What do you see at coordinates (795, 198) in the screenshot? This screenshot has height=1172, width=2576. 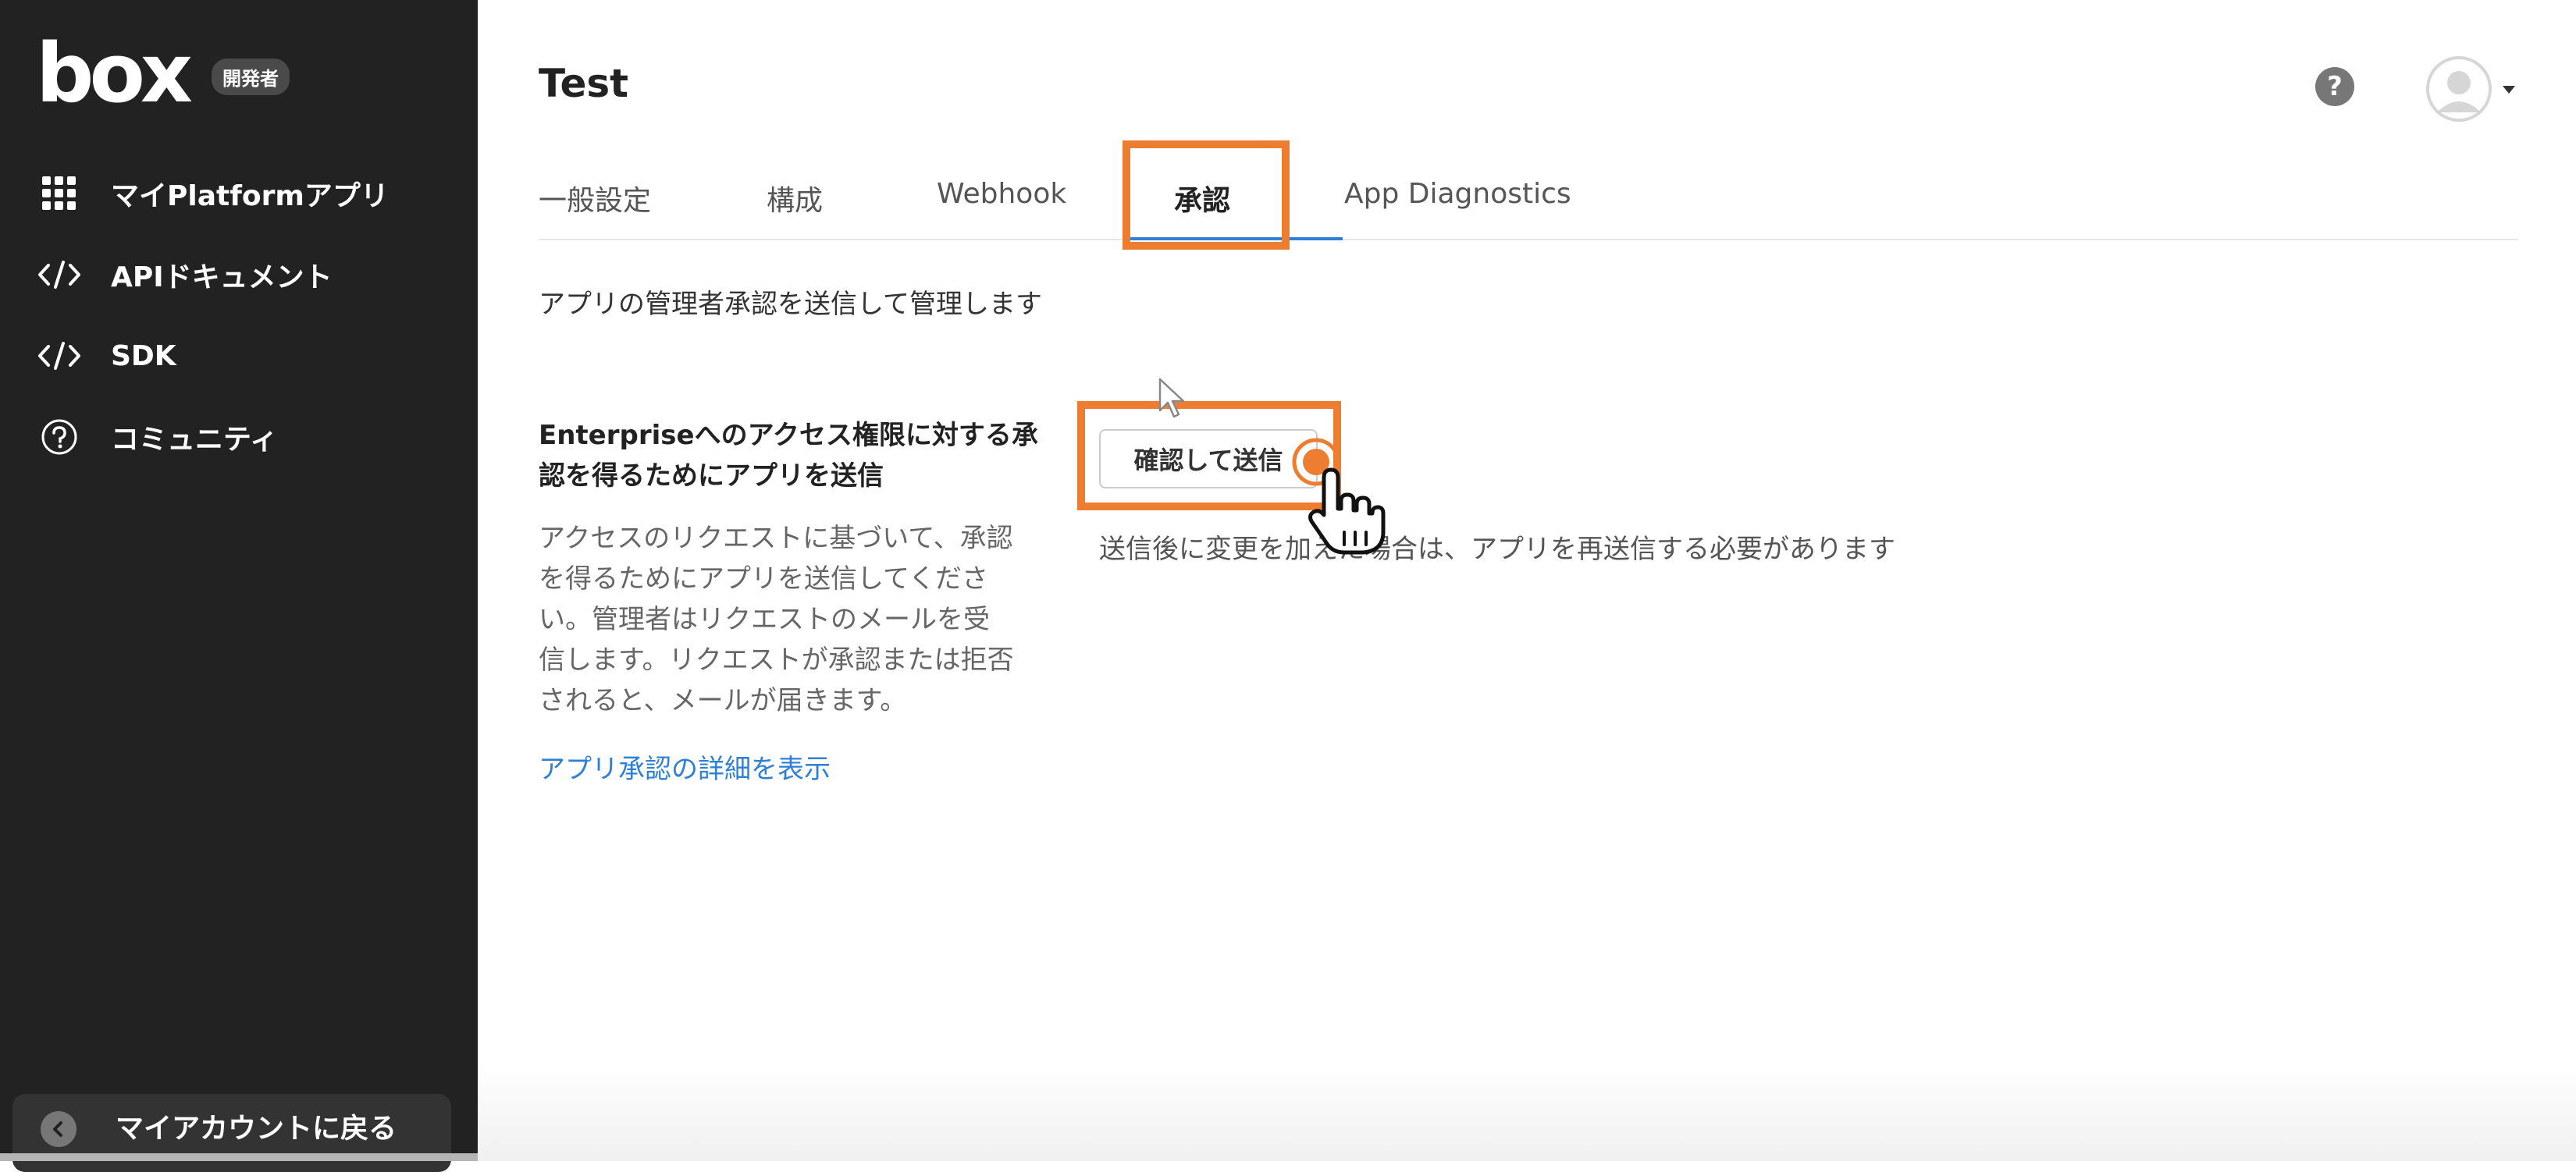 I see `tab-configuration: 構成` at bounding box center [795, 198].